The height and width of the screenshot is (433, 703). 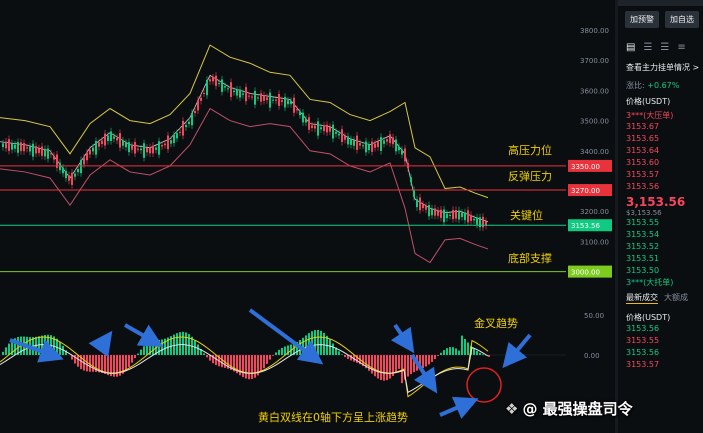 What do you see at coordinates (594, 61) in the screenshot?
I see `y-axis-tick: 3700.00` at bounding box center [594, 61].